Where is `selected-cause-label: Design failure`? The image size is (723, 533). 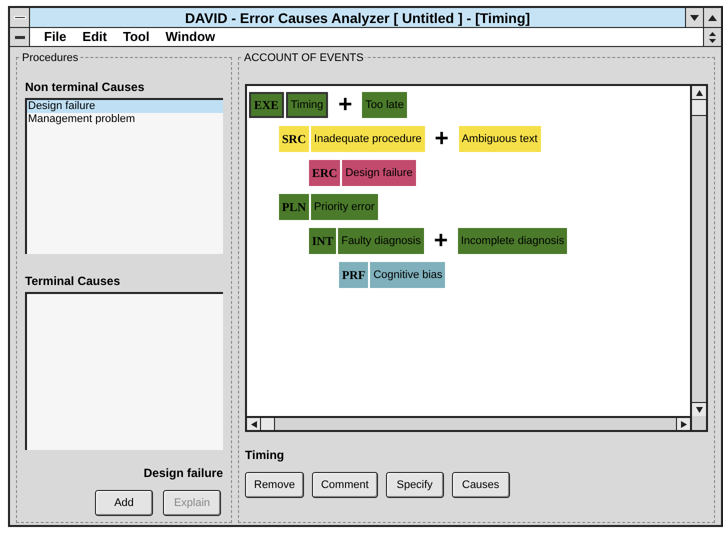 selected-cause-label: Design failure is located at coordinates (182, 473).